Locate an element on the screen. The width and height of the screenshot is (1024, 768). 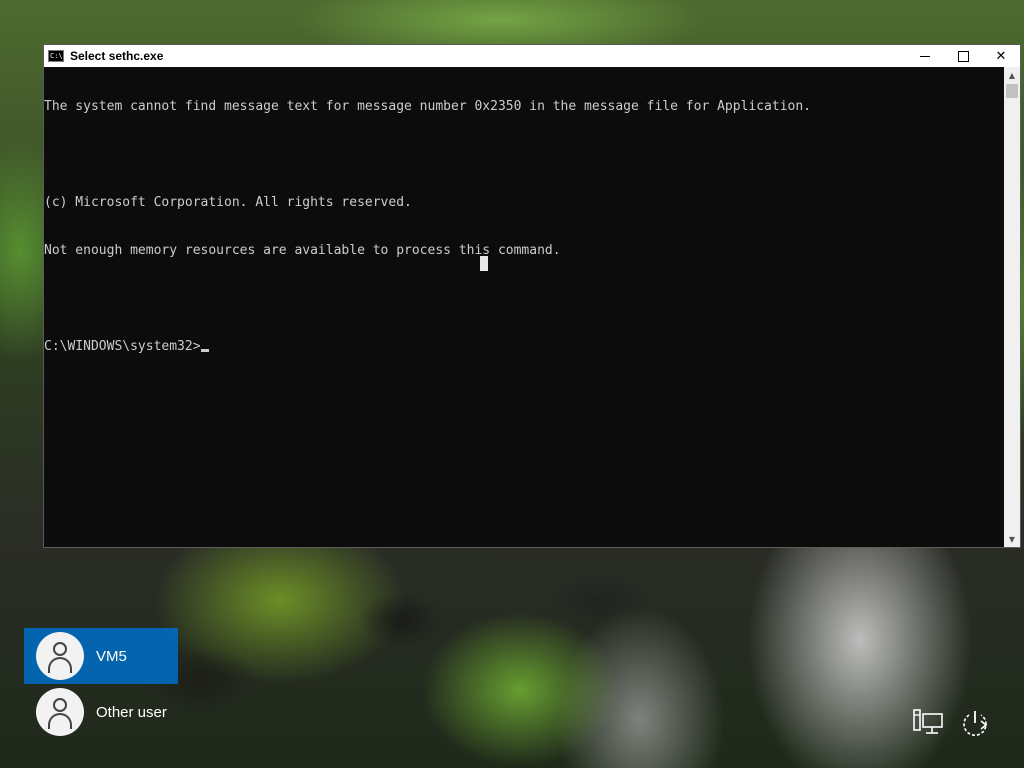
close-icon: ✕ is located at coordinates (1001, 56).